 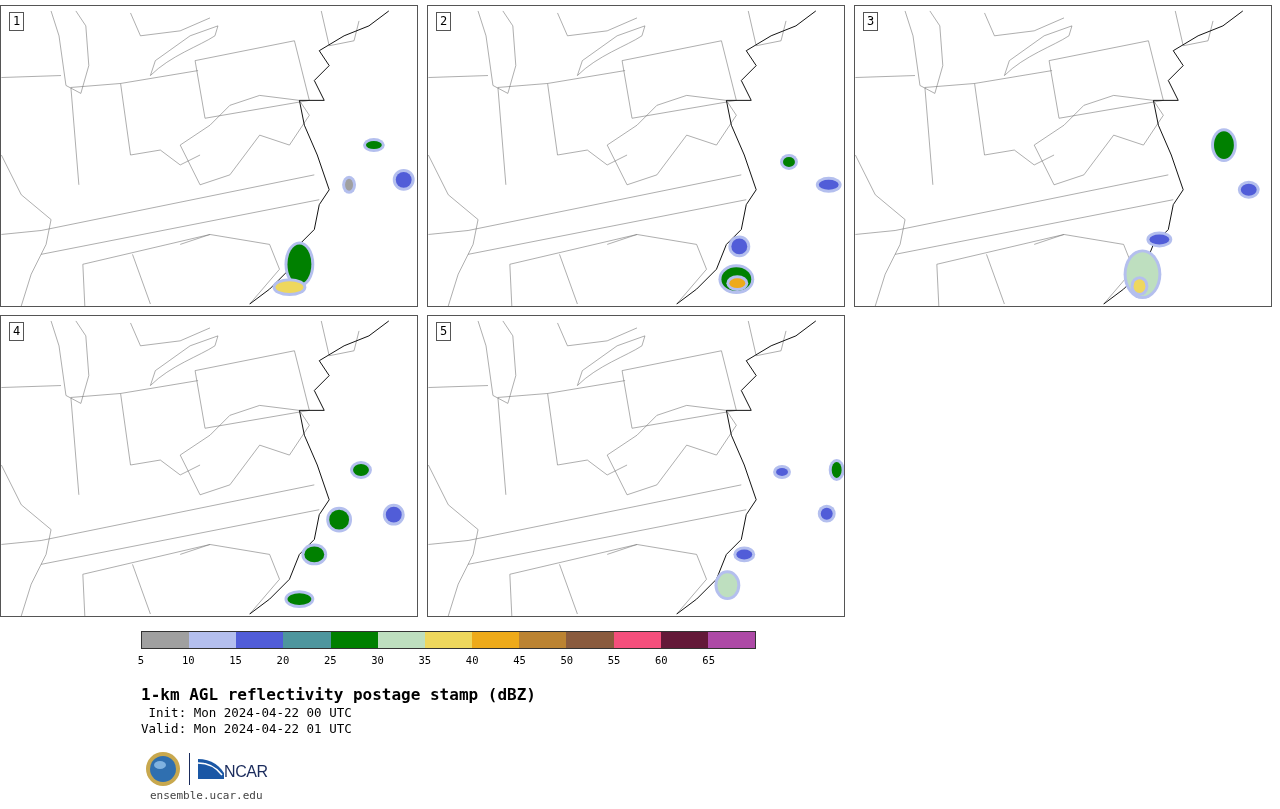 I want to click on swoosh-logo-icon, so click(x=211, y=769).